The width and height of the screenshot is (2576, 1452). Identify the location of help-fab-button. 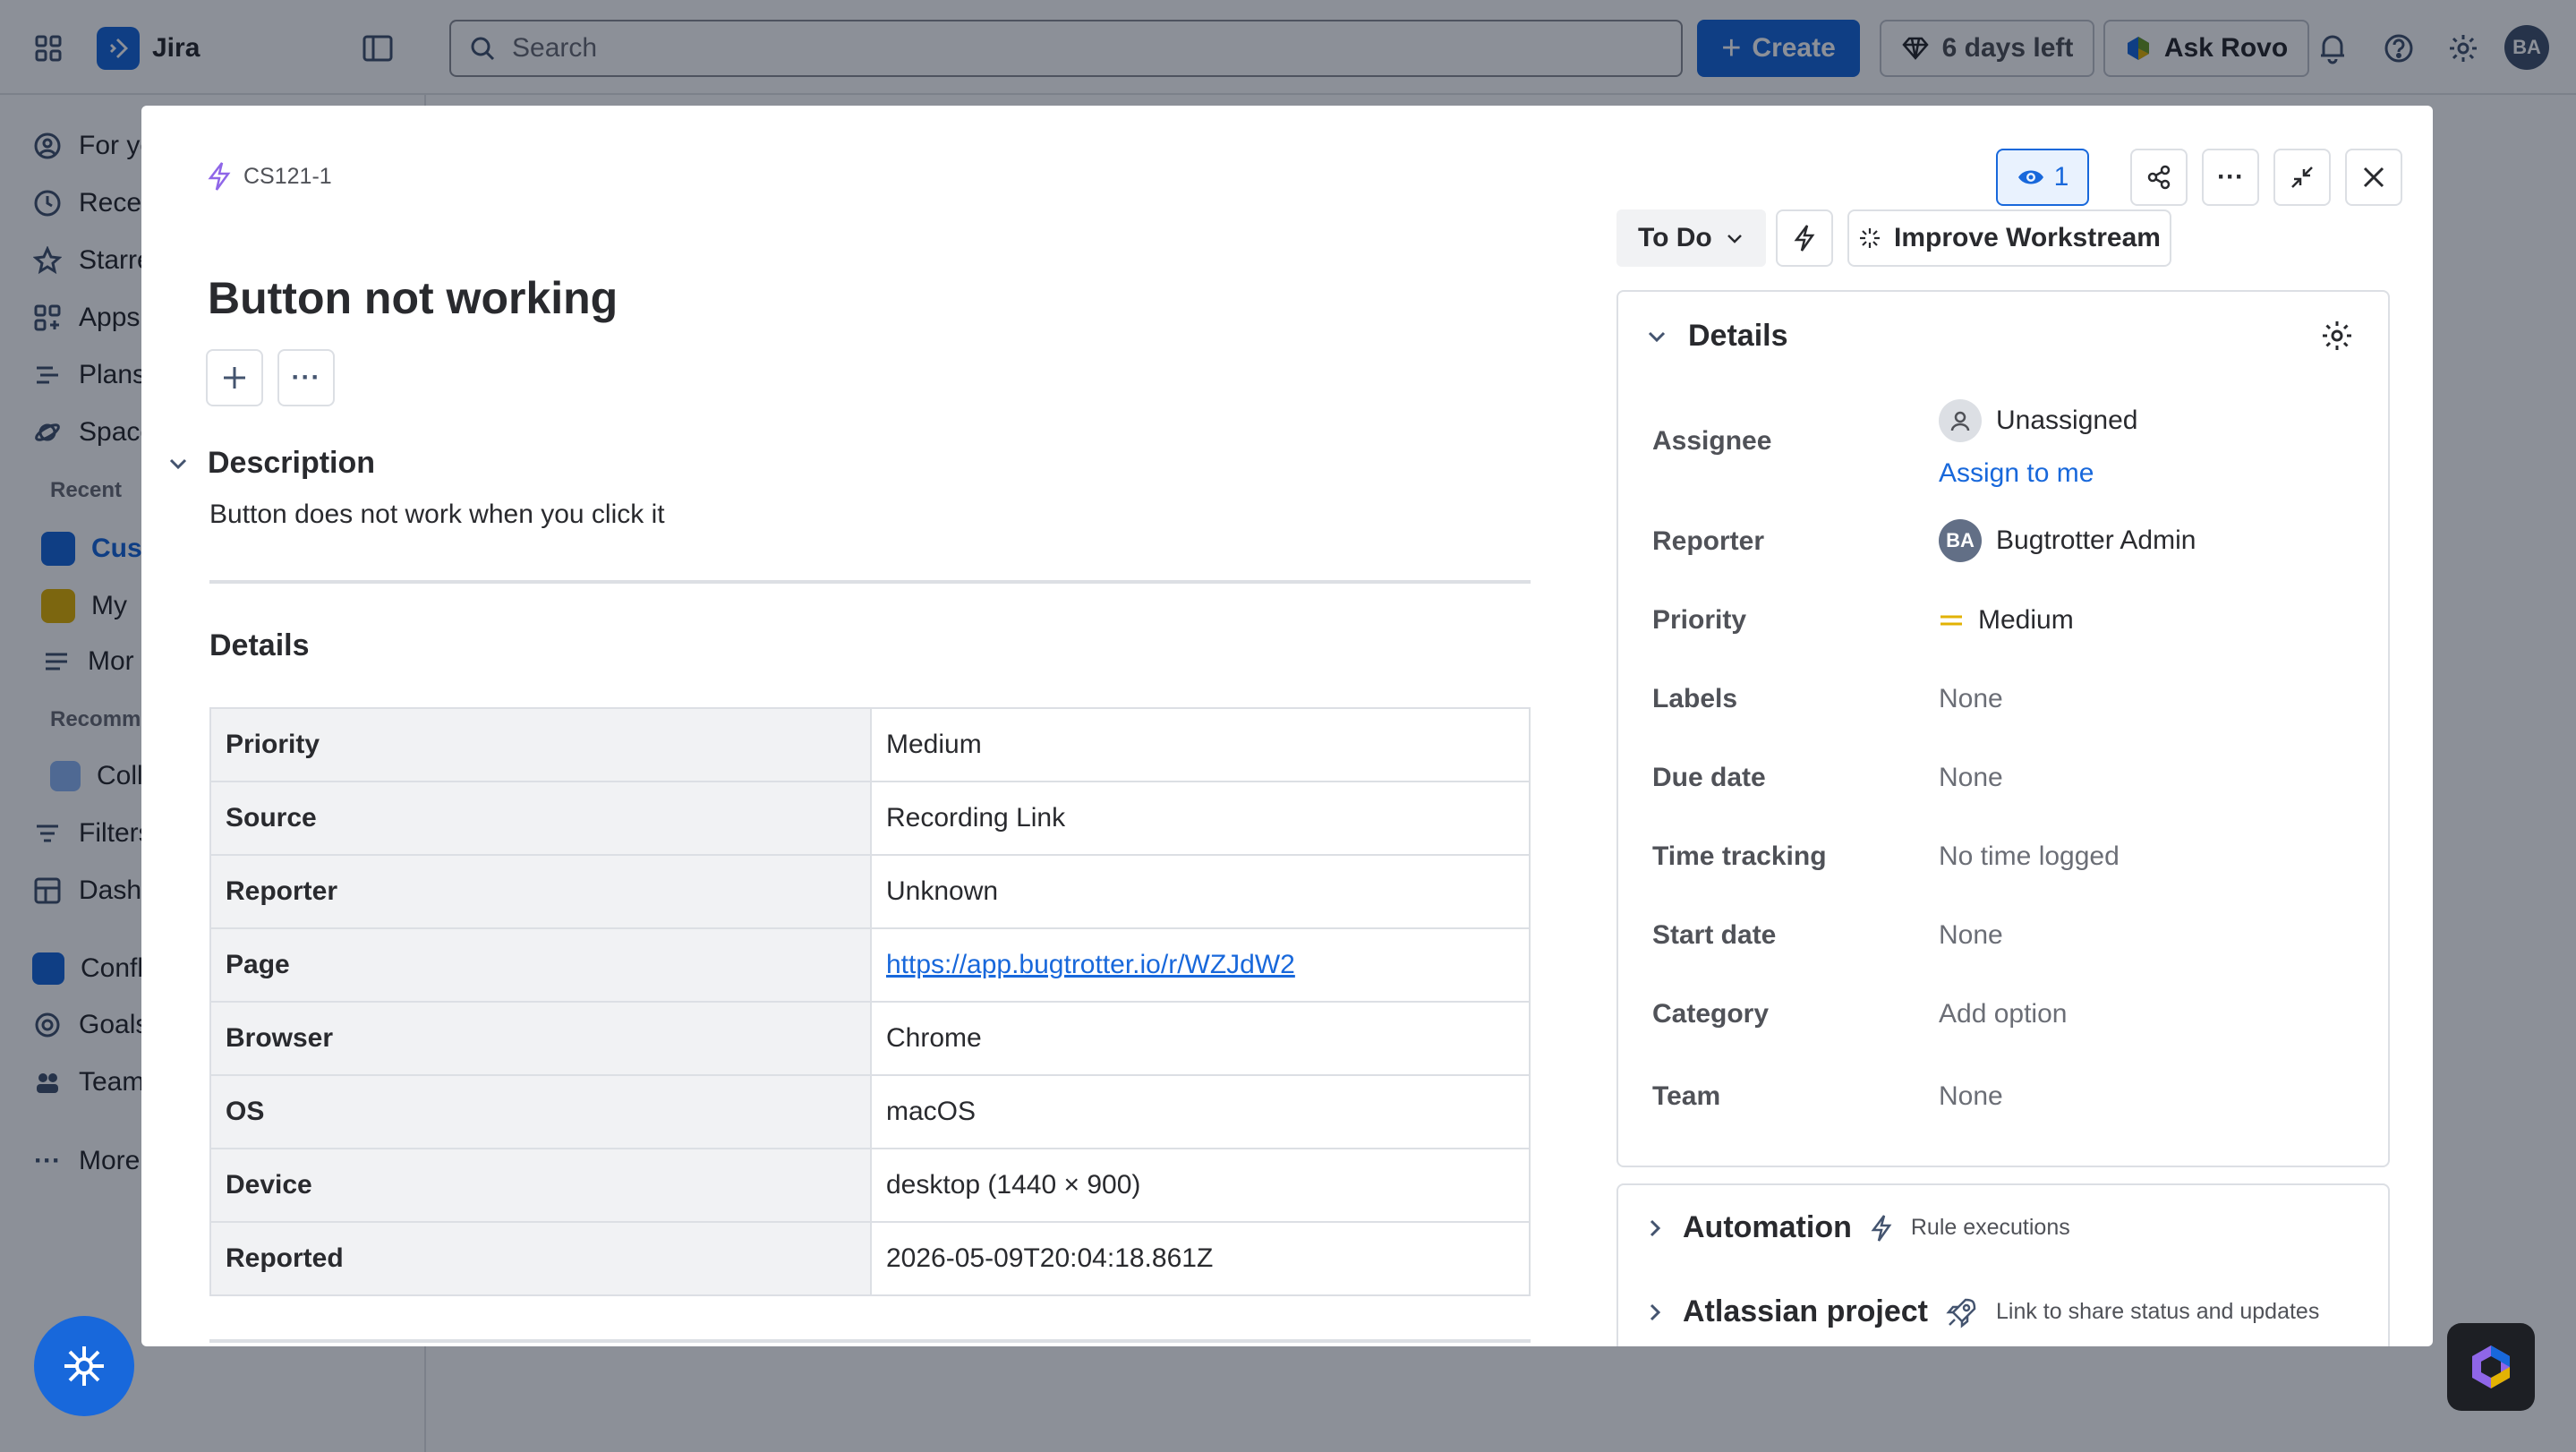
(84, 1366).